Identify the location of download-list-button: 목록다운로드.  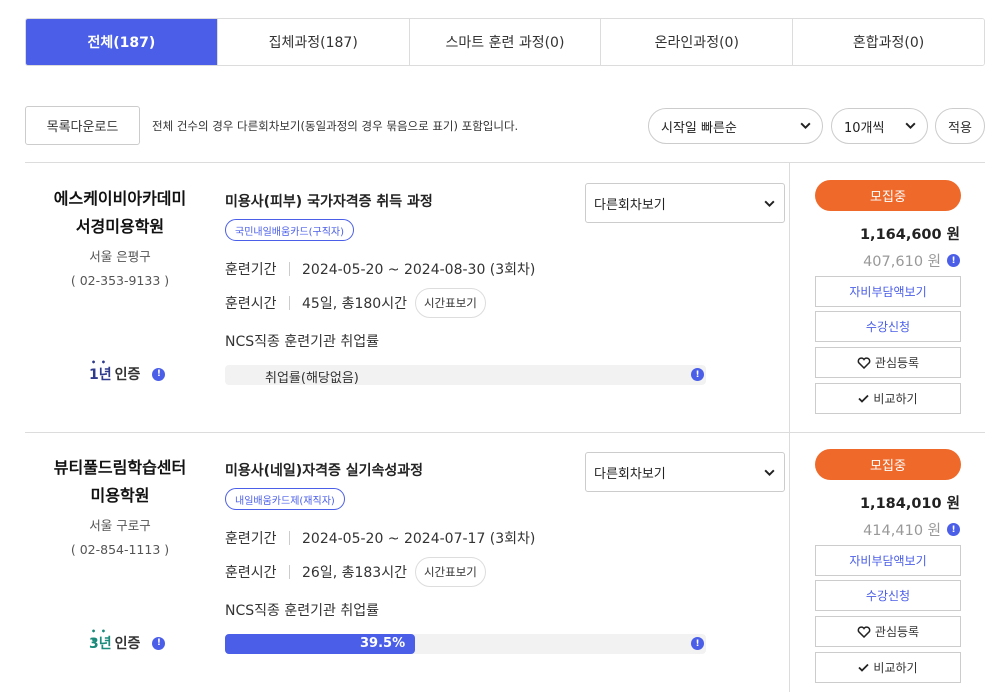
(82, 125).